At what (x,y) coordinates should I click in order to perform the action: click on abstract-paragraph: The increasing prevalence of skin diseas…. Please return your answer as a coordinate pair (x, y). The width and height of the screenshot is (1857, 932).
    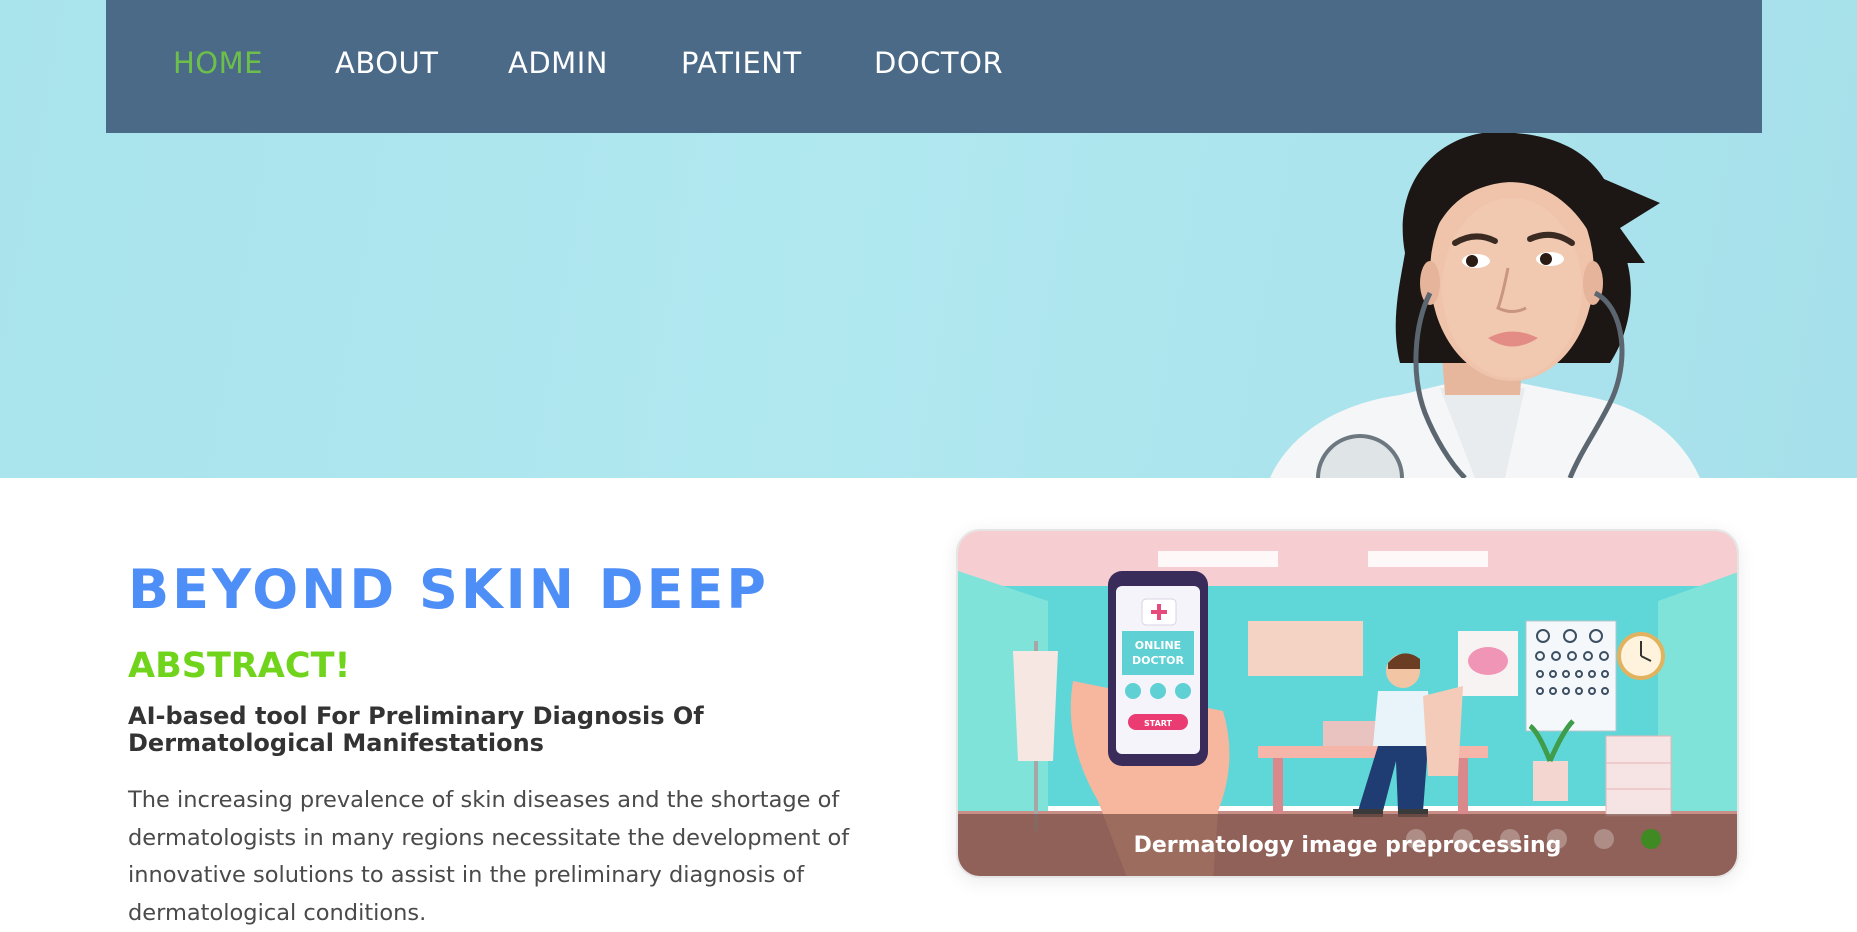
    Looking at the image, I should click on (489, 856).